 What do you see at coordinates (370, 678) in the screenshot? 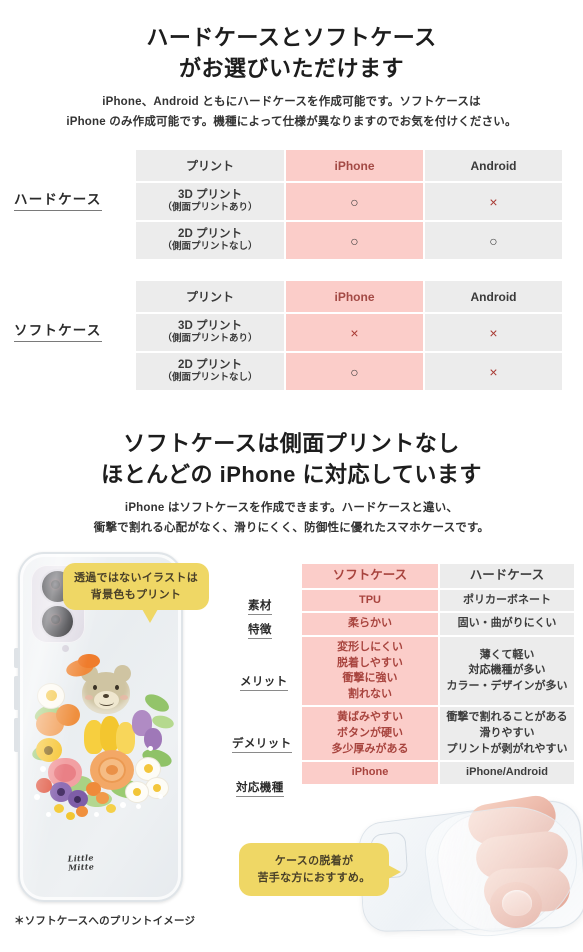
I see `merit-soft-line3: 衝撃に強い` at bounding box center [370, 678].